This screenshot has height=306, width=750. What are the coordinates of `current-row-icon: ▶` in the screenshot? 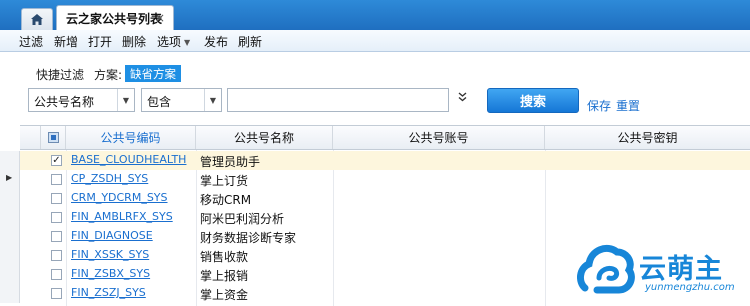 It's located at (9, 177).